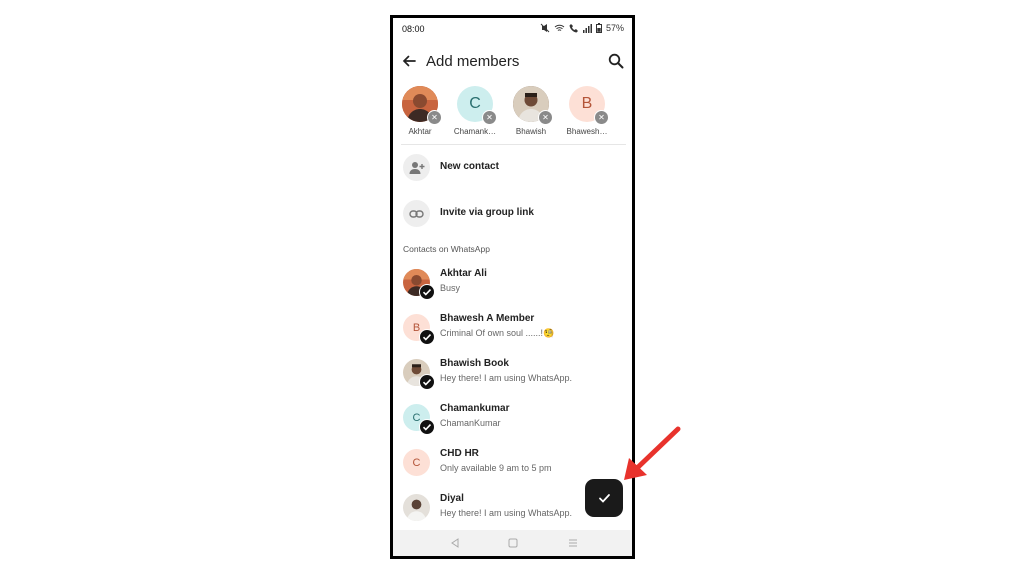  What do you see at coordinates (531, 131) in the screenshot?
I see `selected-name: Bhawish` at bounding box center [531, 131].